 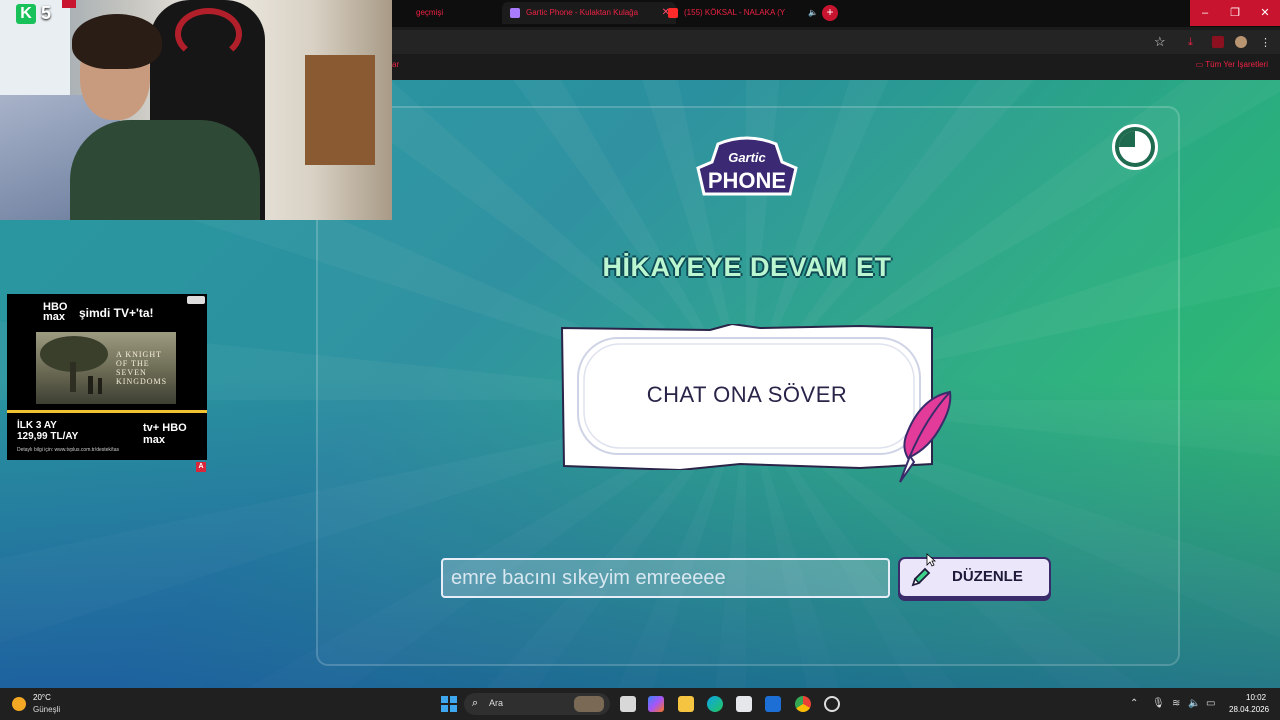 I want to click on taskbar-time: 10:02, so click(x=1256, y=697).